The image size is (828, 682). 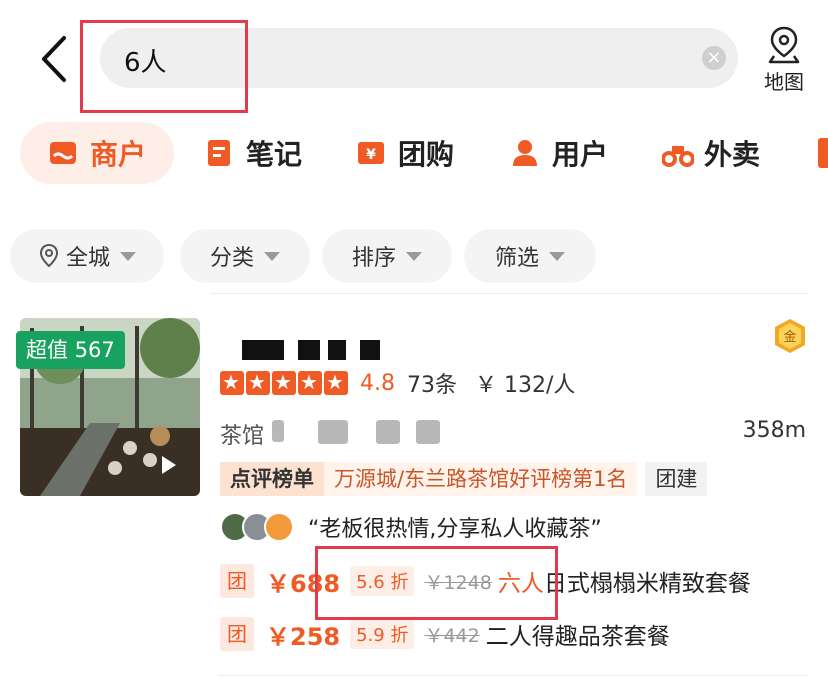 I want to click on tab-users: 用户, so click(x=565, y=153).